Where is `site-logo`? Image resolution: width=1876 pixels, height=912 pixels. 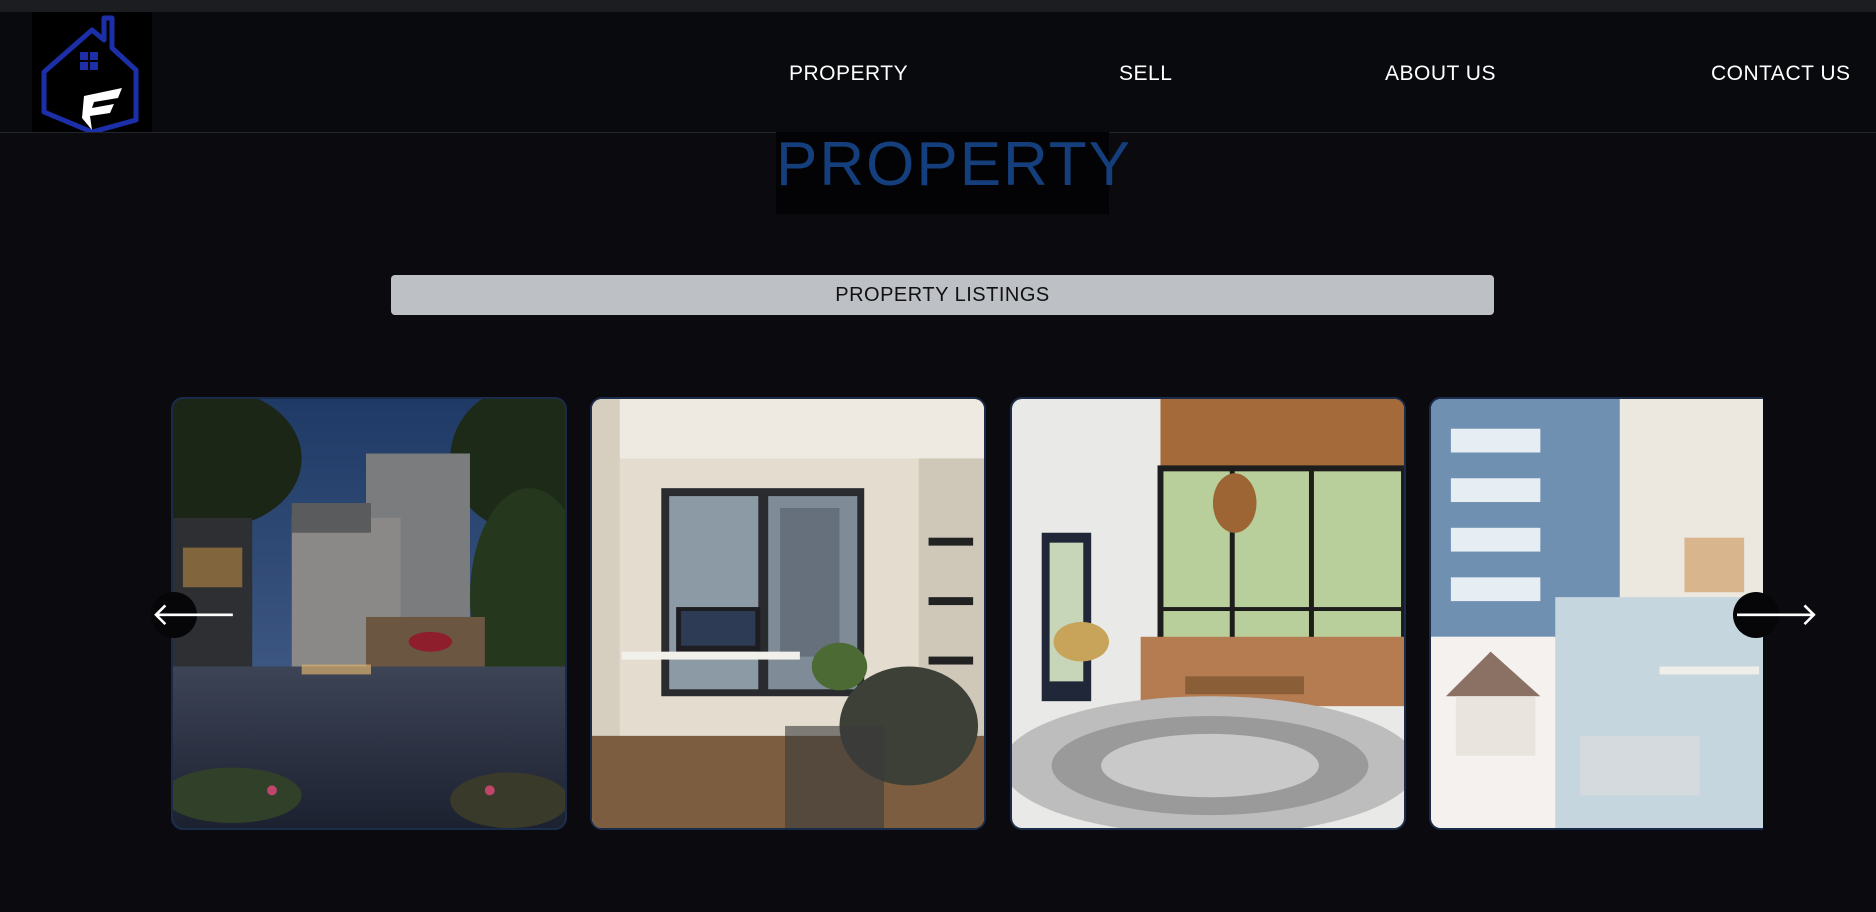 site-logo is located at coordinates (92, 72).